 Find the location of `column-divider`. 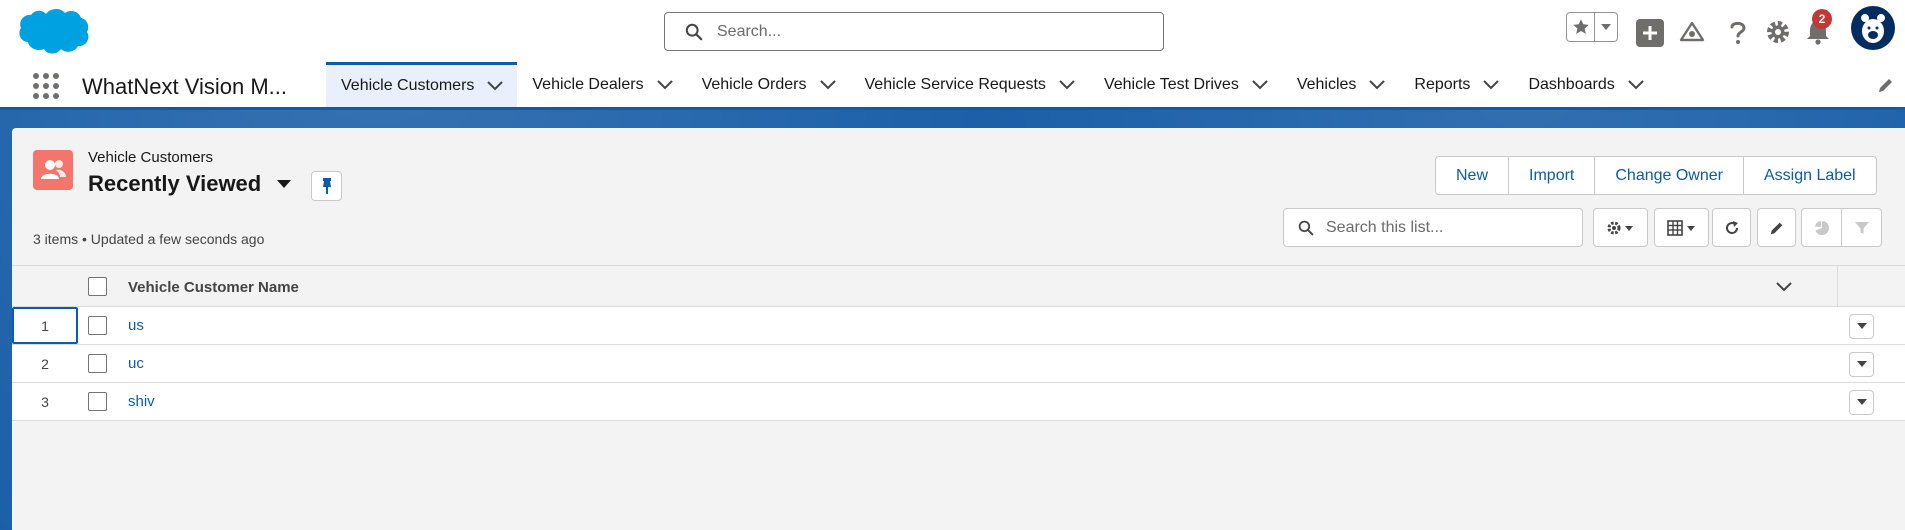

column-divider is located at coordinates (1837, 286).